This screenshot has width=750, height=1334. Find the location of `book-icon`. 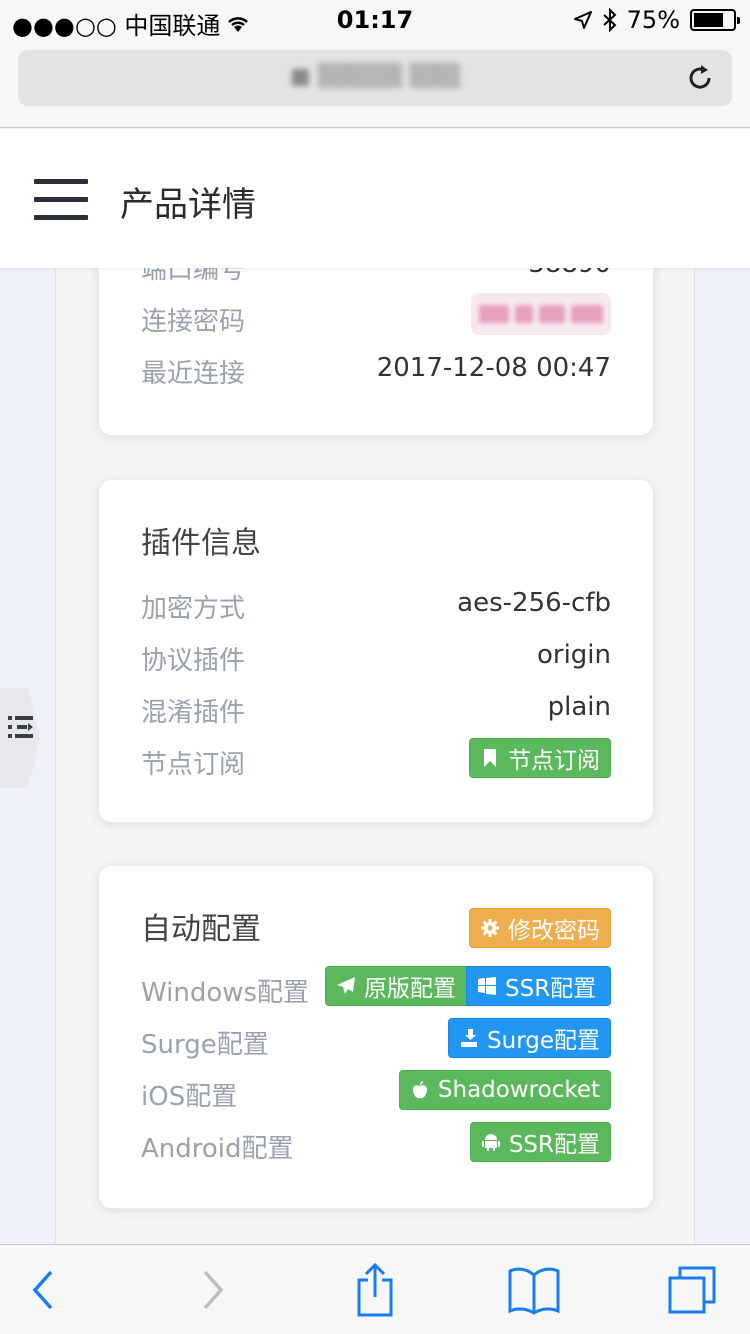

book-icon is located at coordinates (534, 1291).